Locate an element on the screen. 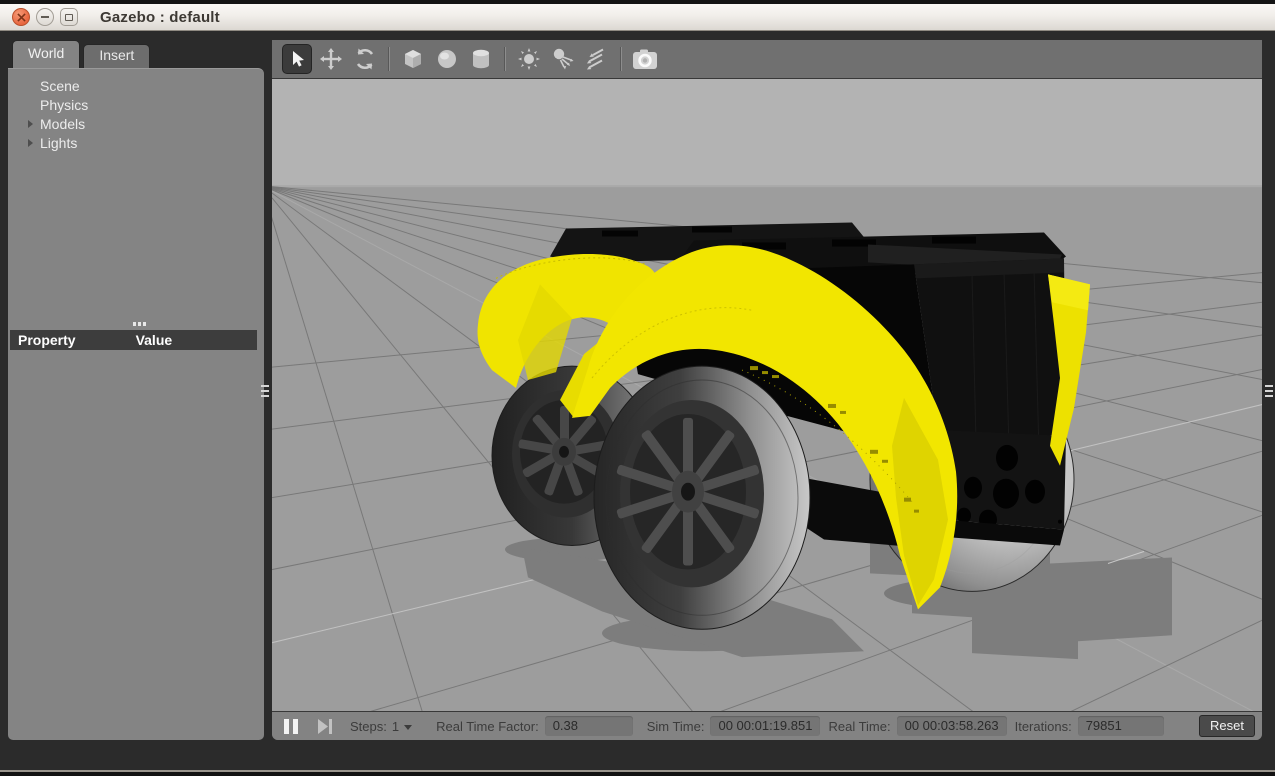 This screenshot has height=776, width=1275. step-button is located at coordinates (325, 726).